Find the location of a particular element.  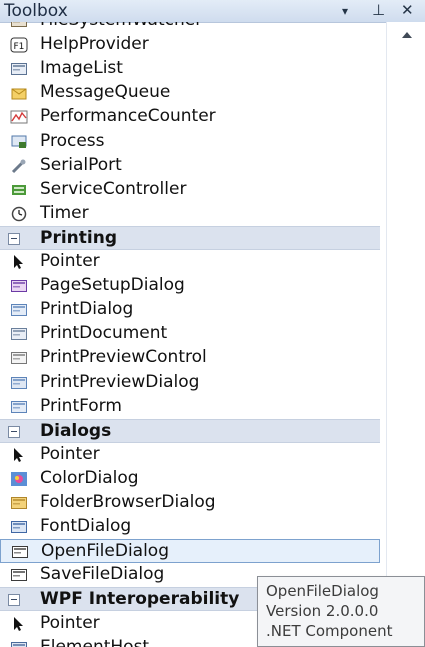

f1-help-icon: F1 is located at coordinates (19, 45).